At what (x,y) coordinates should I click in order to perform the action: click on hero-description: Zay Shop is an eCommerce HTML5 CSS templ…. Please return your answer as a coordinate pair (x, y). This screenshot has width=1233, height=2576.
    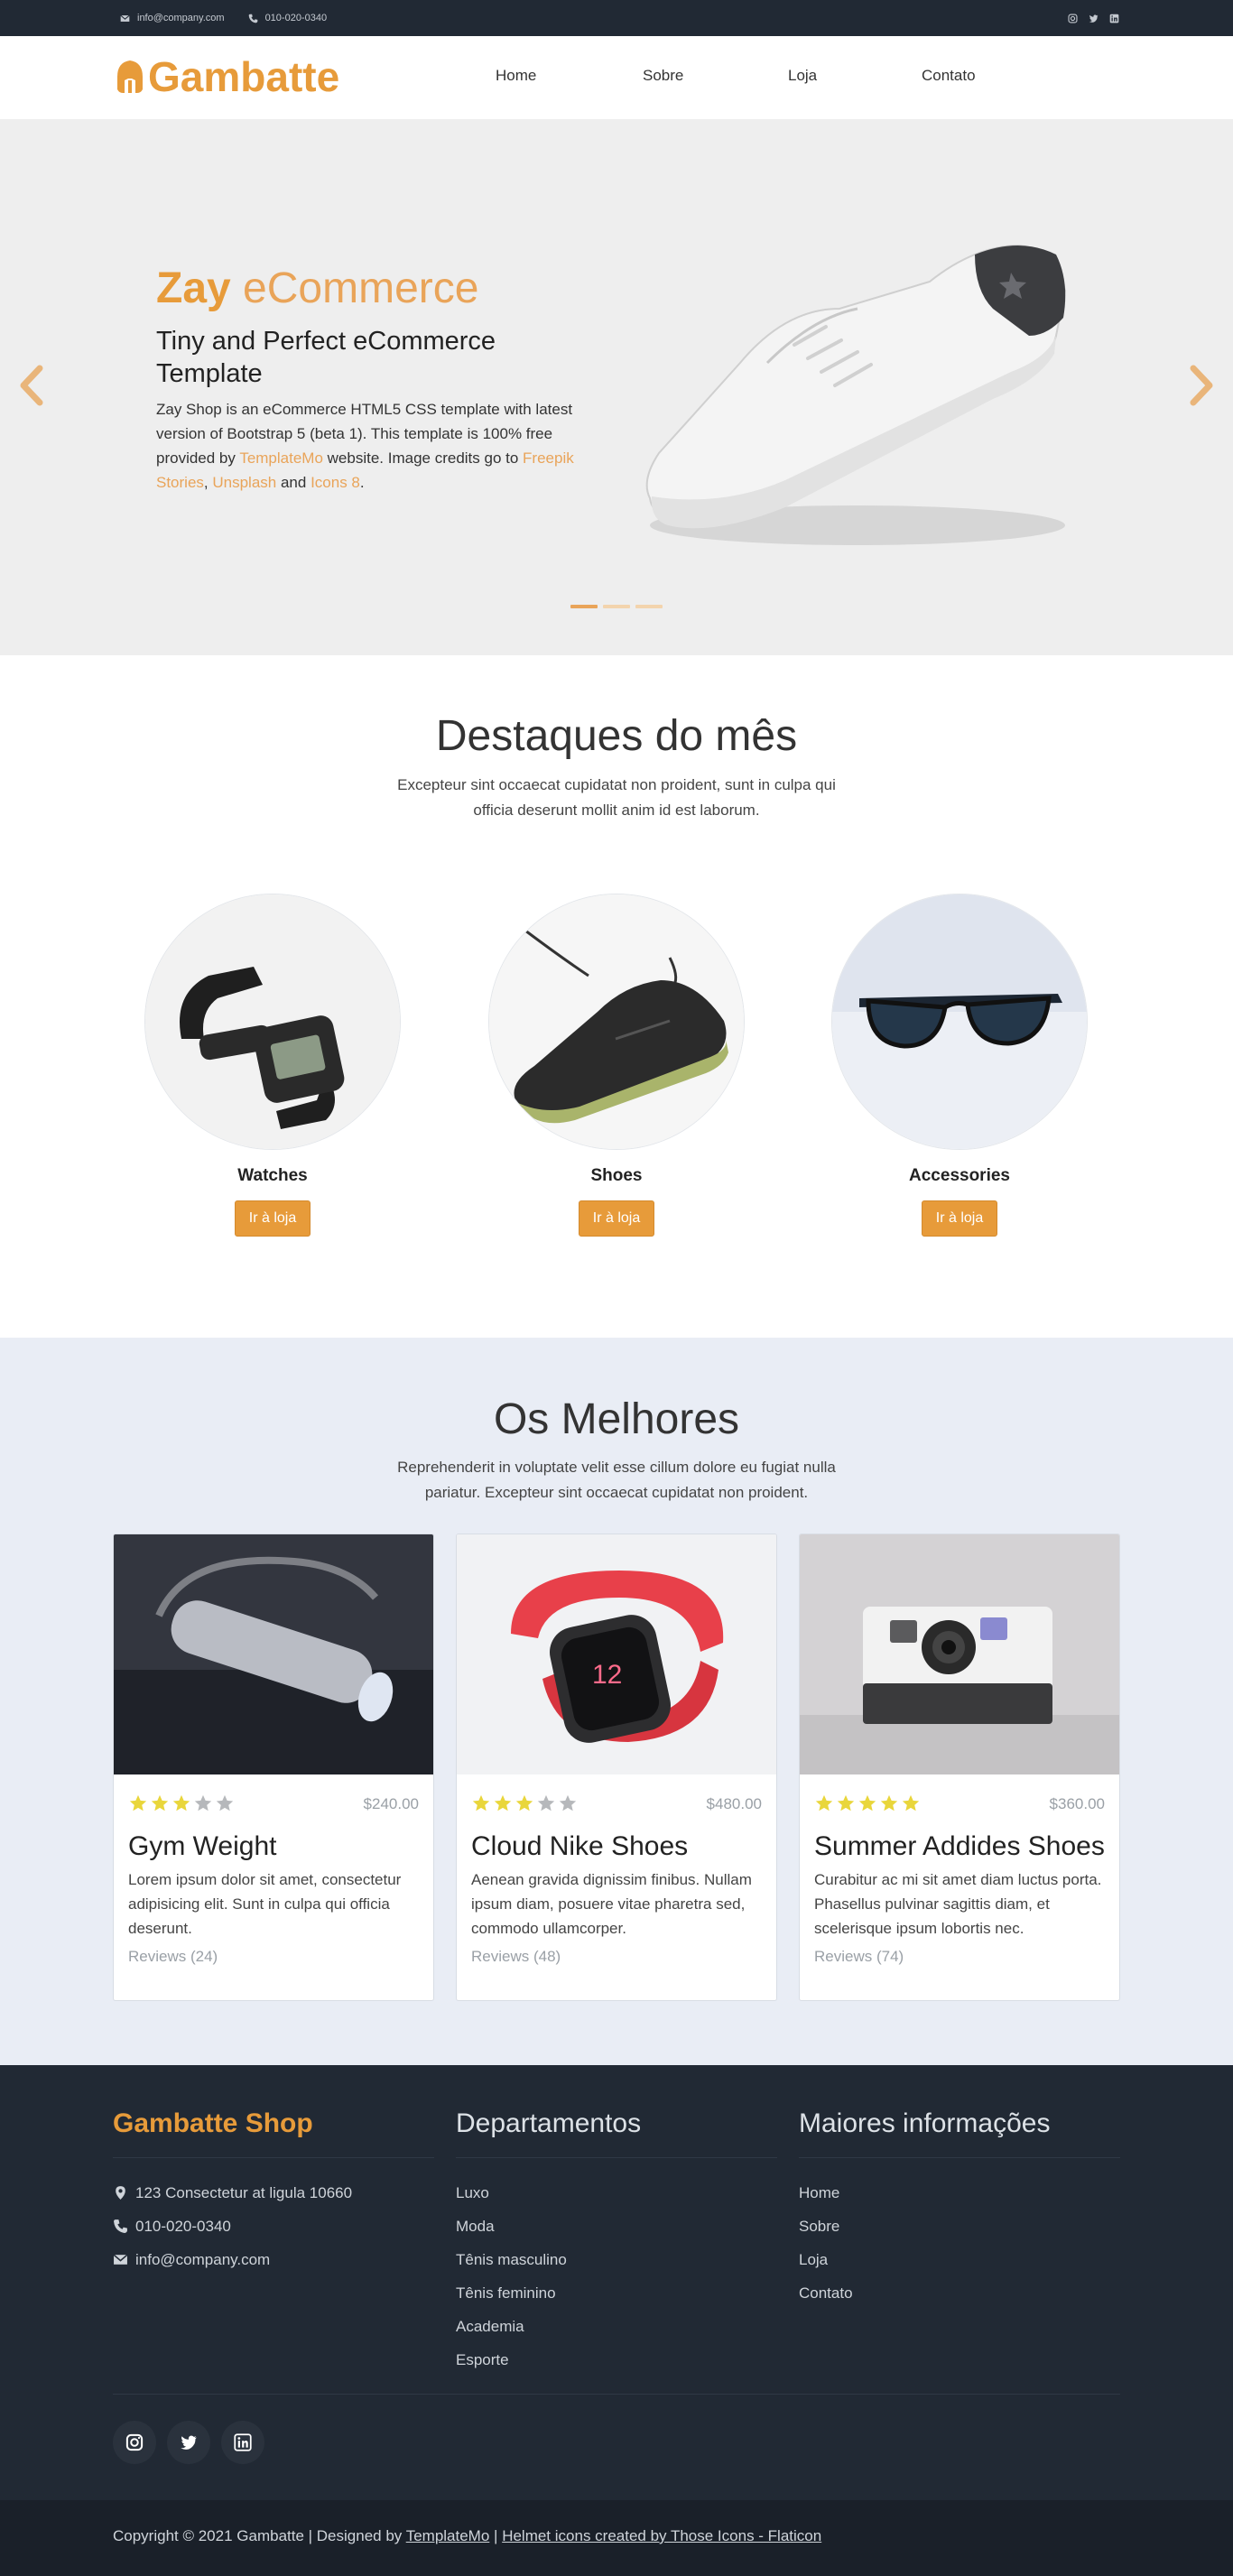
    Looking at the image, I should click on (377, 446).